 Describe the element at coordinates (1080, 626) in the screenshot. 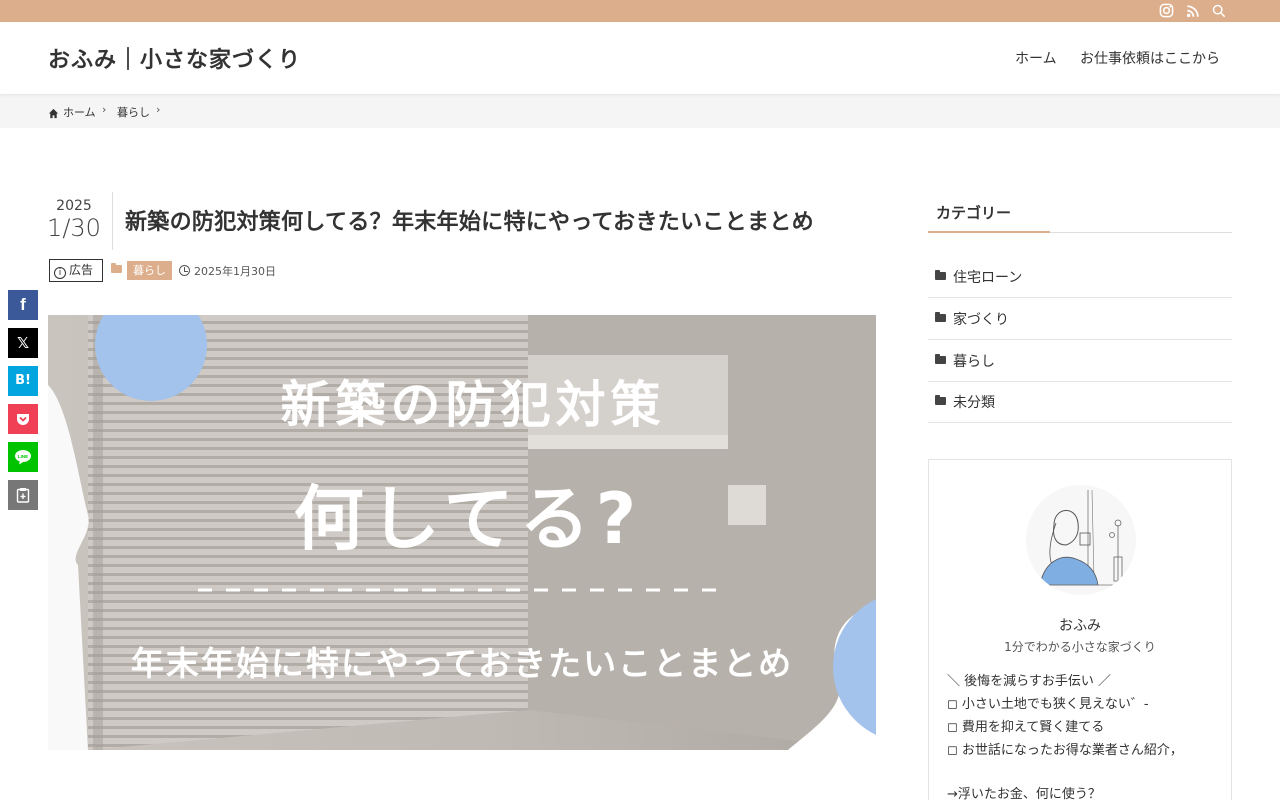

I see `profile-name: おふみ` at that location.